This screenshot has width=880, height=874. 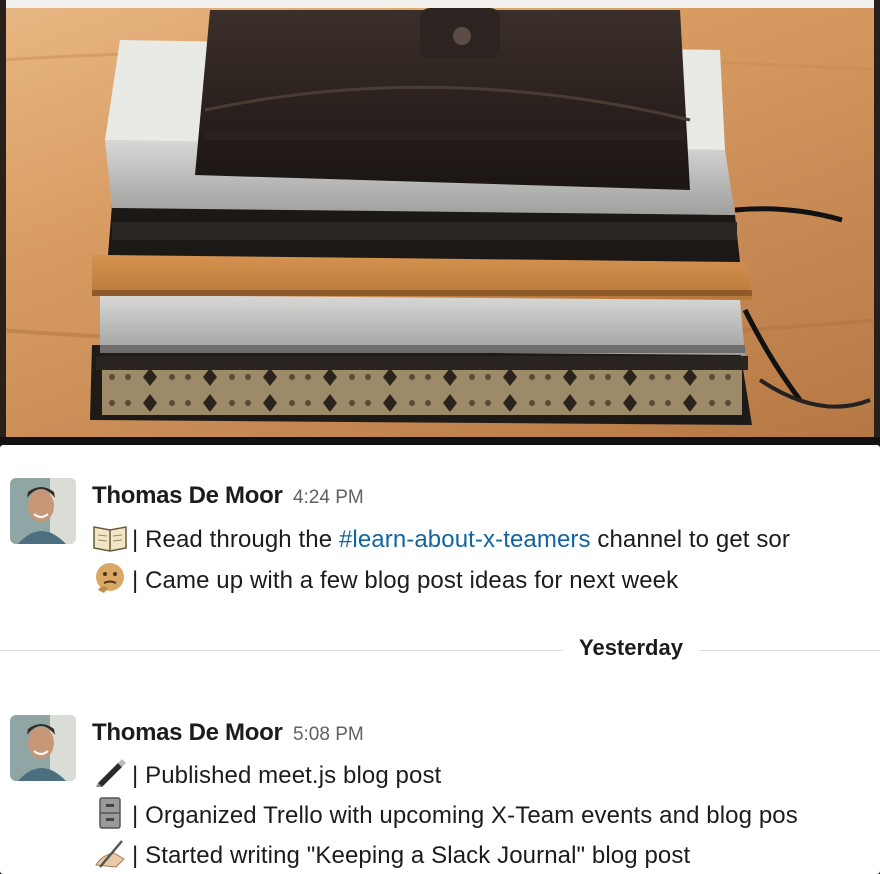 I want to click on open-book-icon, so click(x=110, y=539).